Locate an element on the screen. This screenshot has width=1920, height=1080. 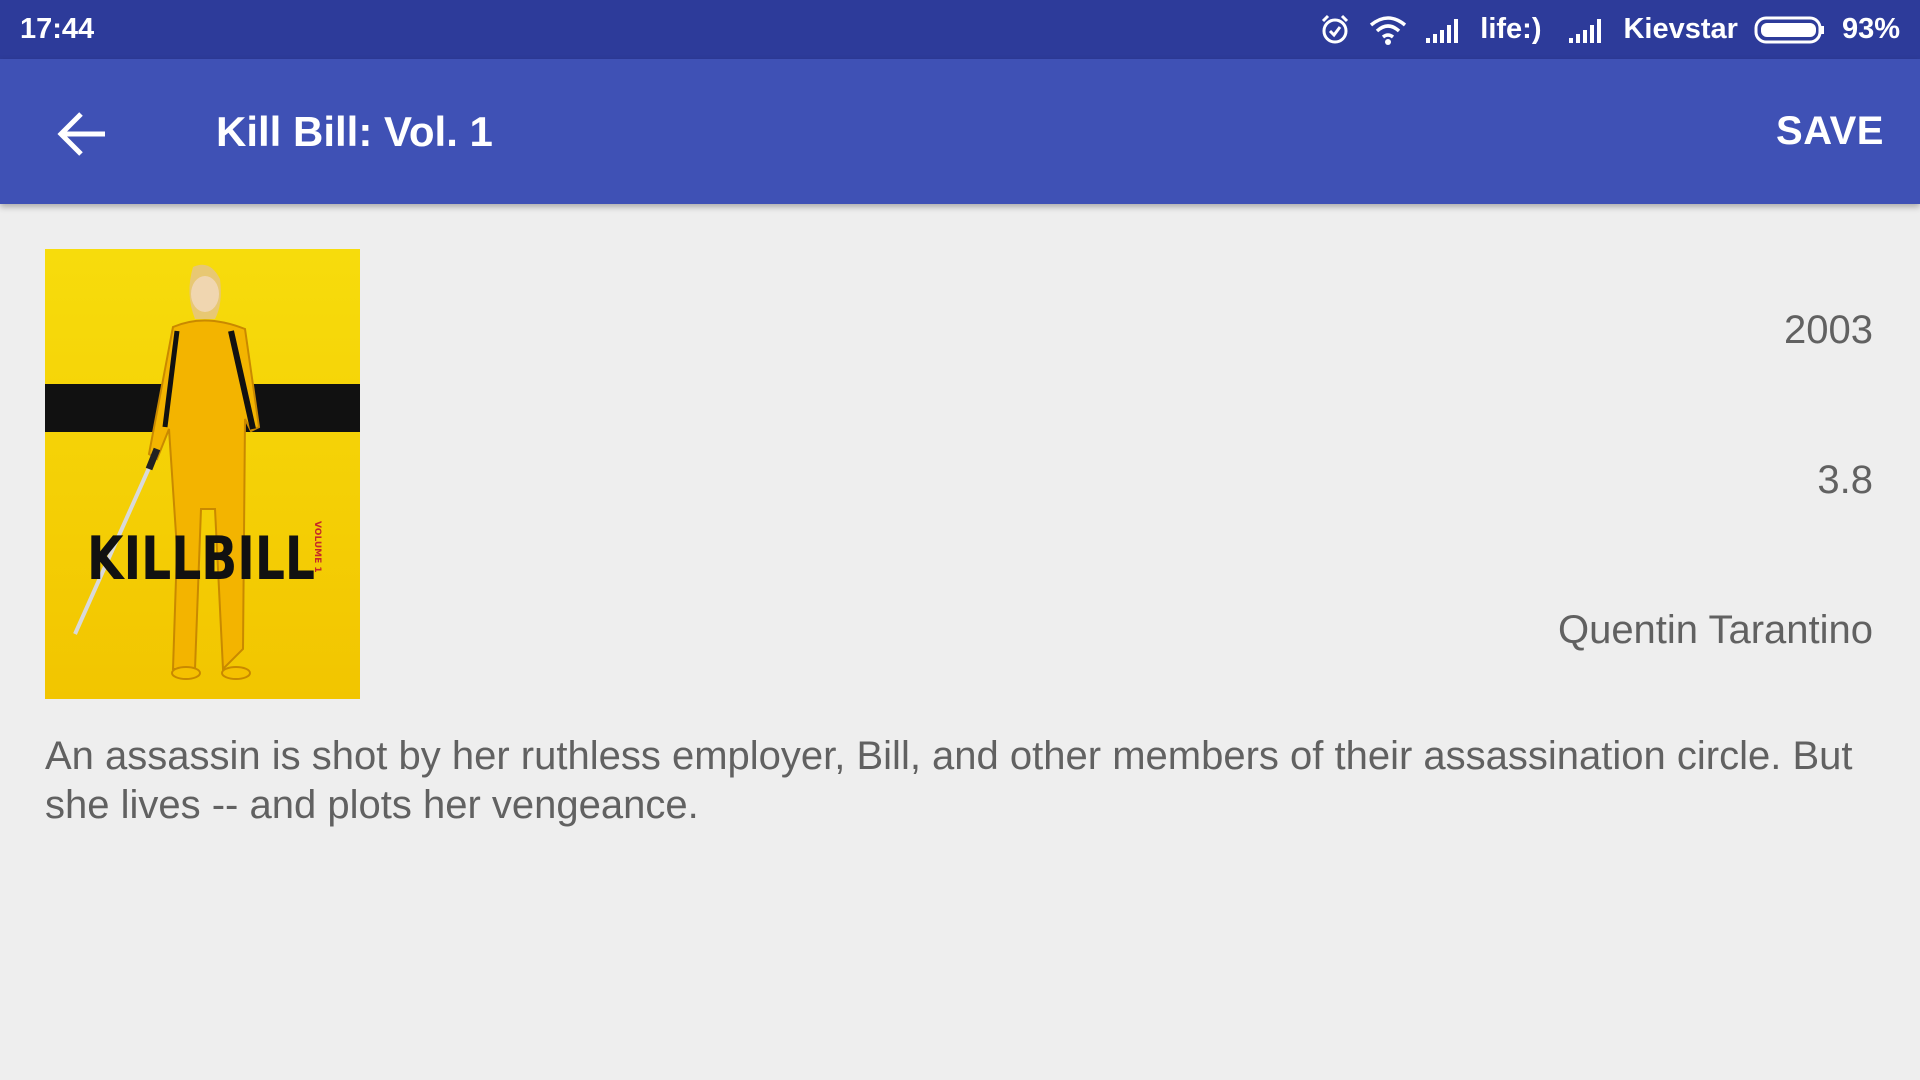
director: Quentin Tarantino is located at coordinates (1715, 630).